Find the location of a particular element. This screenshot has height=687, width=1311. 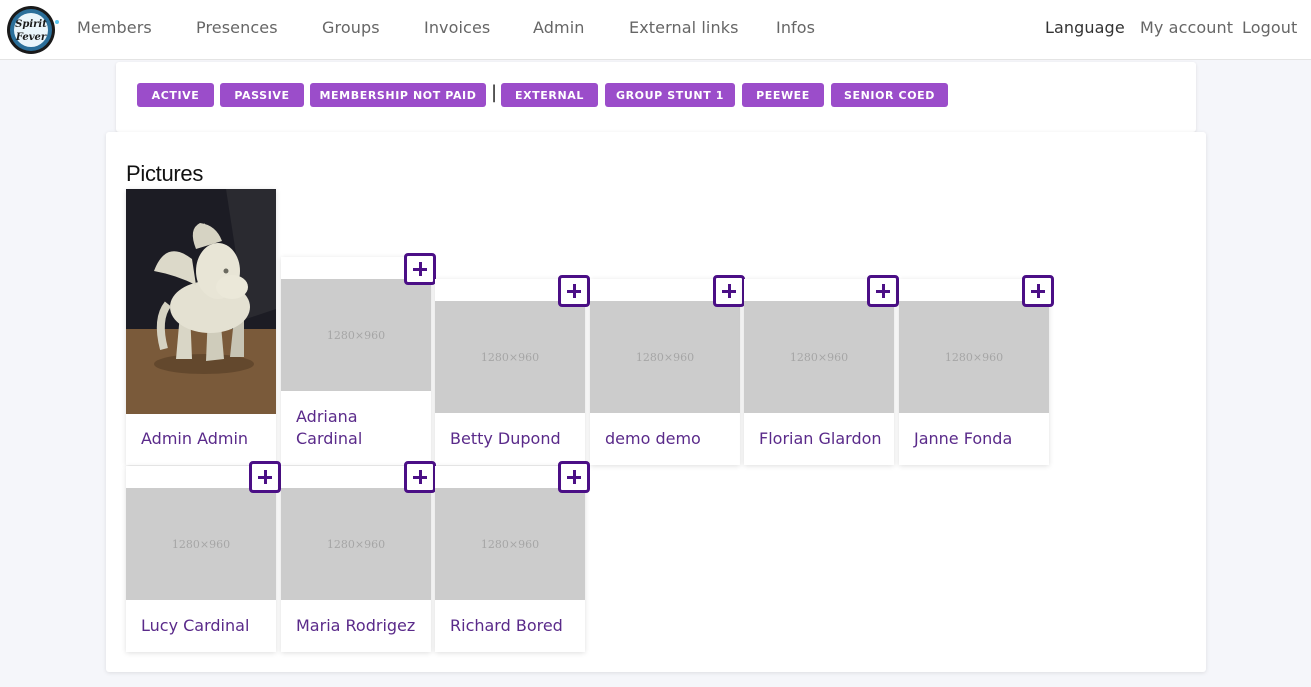

member-name: Janne Fonda is located at coordinates (963, 439).